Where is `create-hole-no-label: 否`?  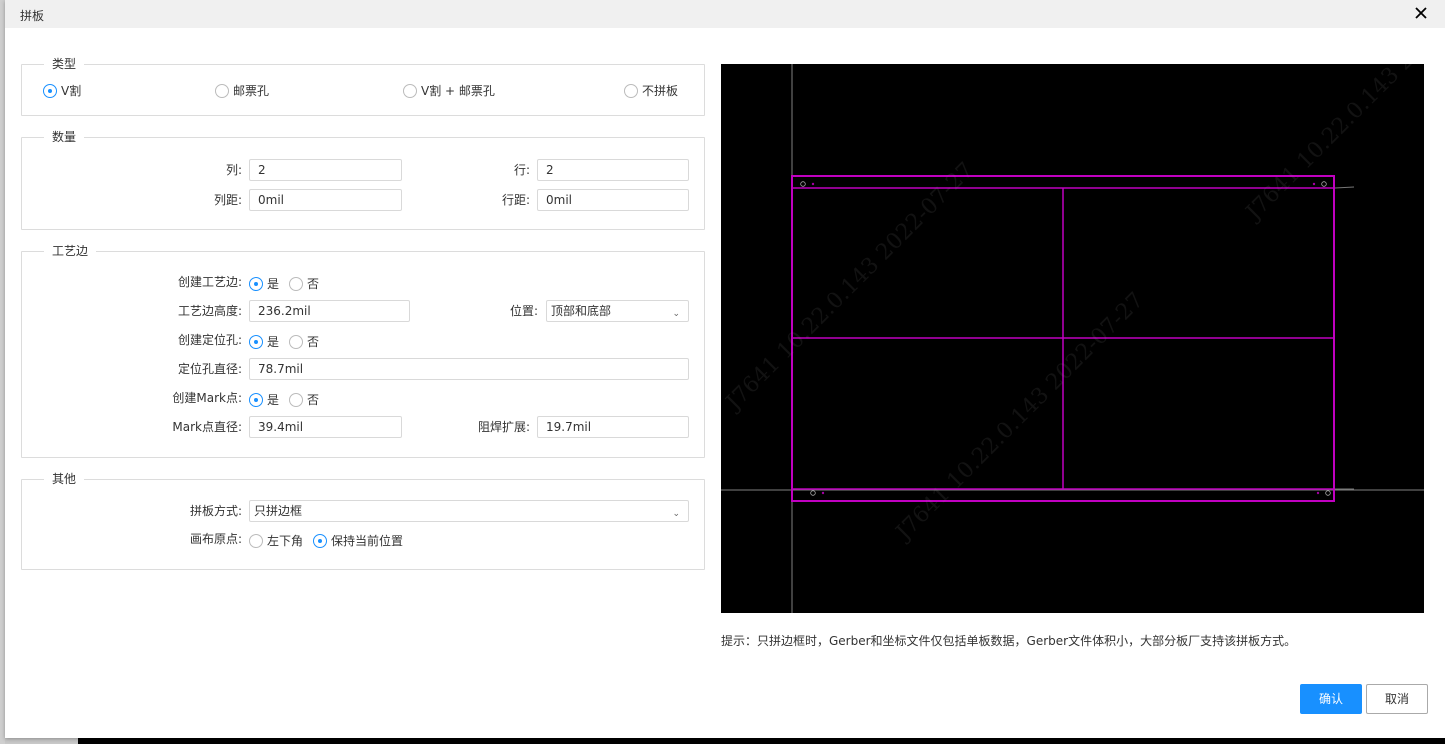
create-hole-no-label: 否 is located at coordinates (313, 342).